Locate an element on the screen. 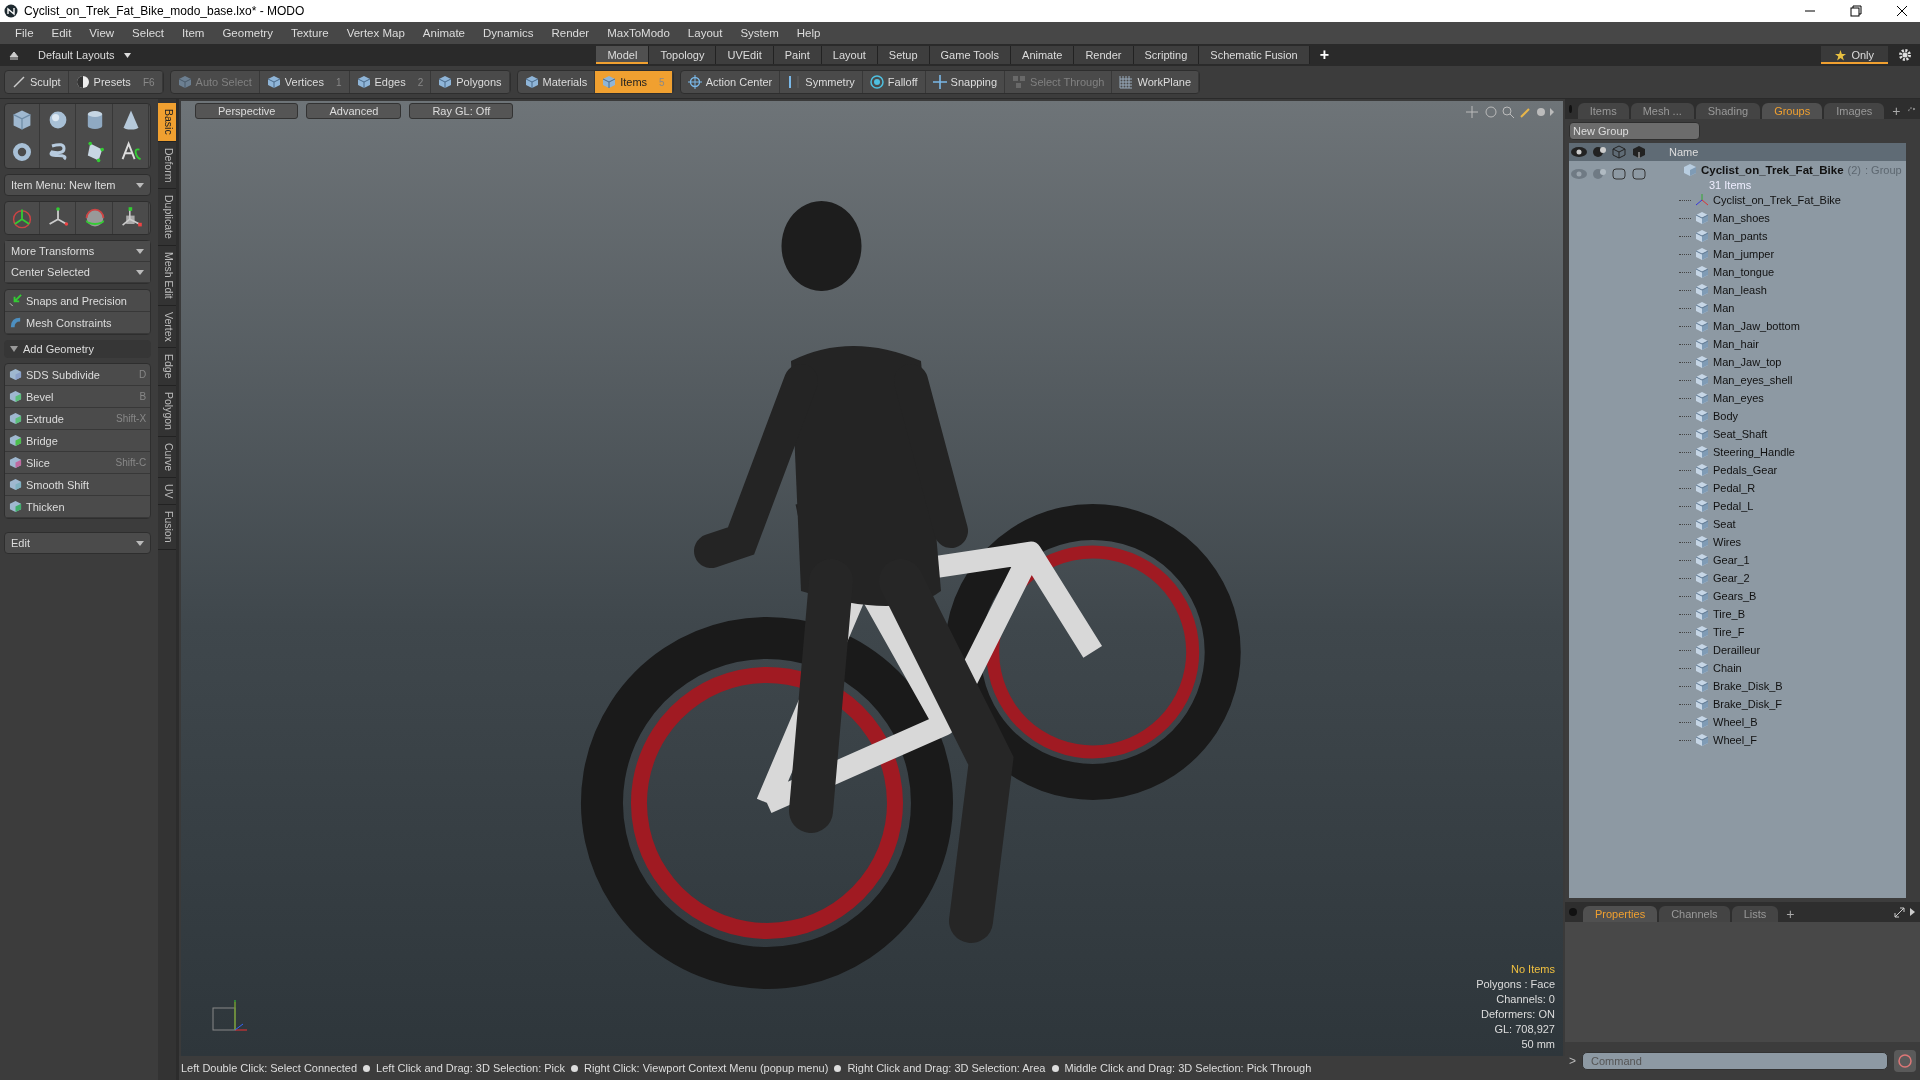 This screenshot has height=1080, width=1920. command-field: Command is located at coordinates (1735, 1061).